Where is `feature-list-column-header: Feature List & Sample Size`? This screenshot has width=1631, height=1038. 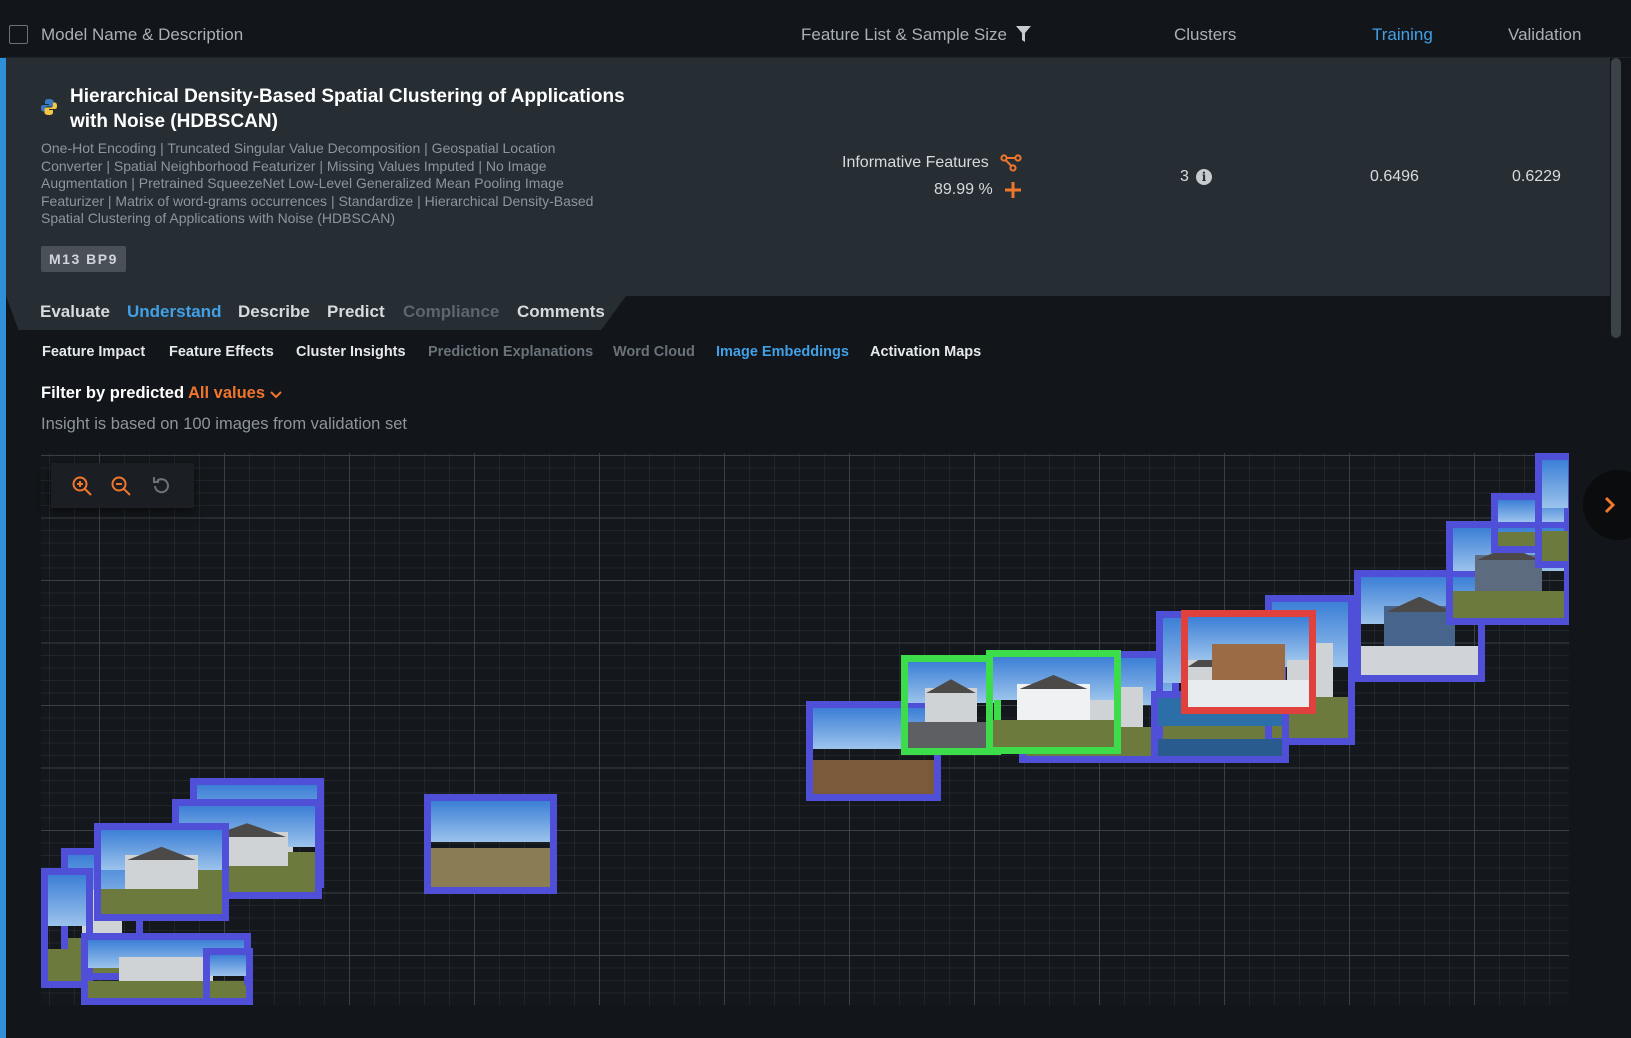
feature-list-column-header: Feature List & Sample Size is located at coordinates (904, 35).